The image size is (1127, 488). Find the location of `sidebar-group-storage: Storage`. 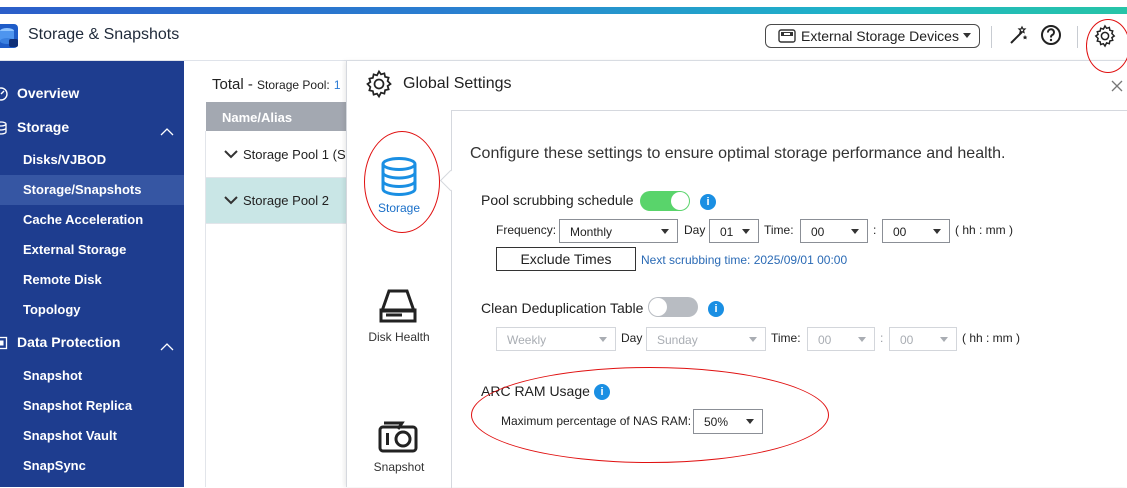

sidebar-group-storage: Storage is located at coordinates (92, 128).